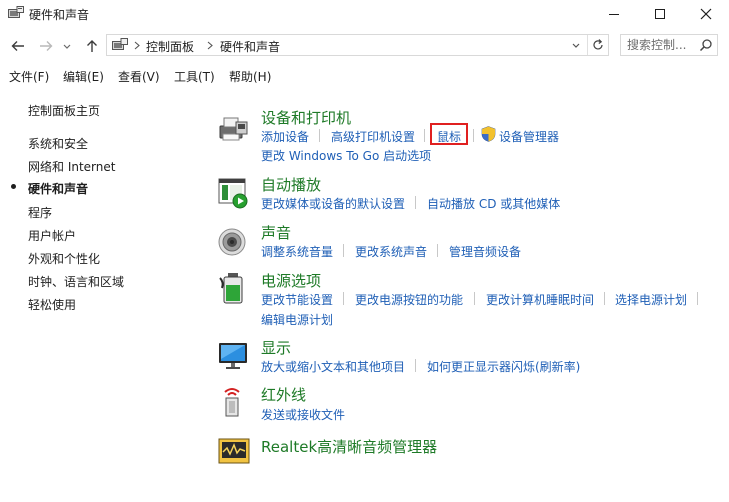  Describe the element at coordinates (493, 203) in the screenshot. I see `link-autoplay-cd: 自动播放 CD 或其他媒体` at that location.